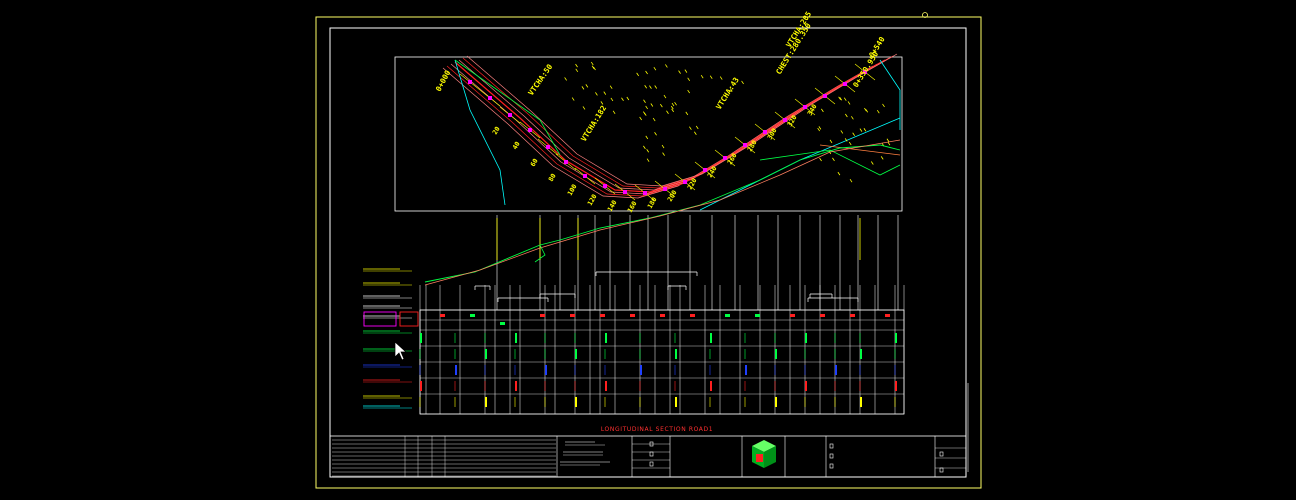  Describe the element at coordinates (657, 429) in the screenshot. I see `drawing-title: LONGITUDINAL SECTION ROAD1` at that location.